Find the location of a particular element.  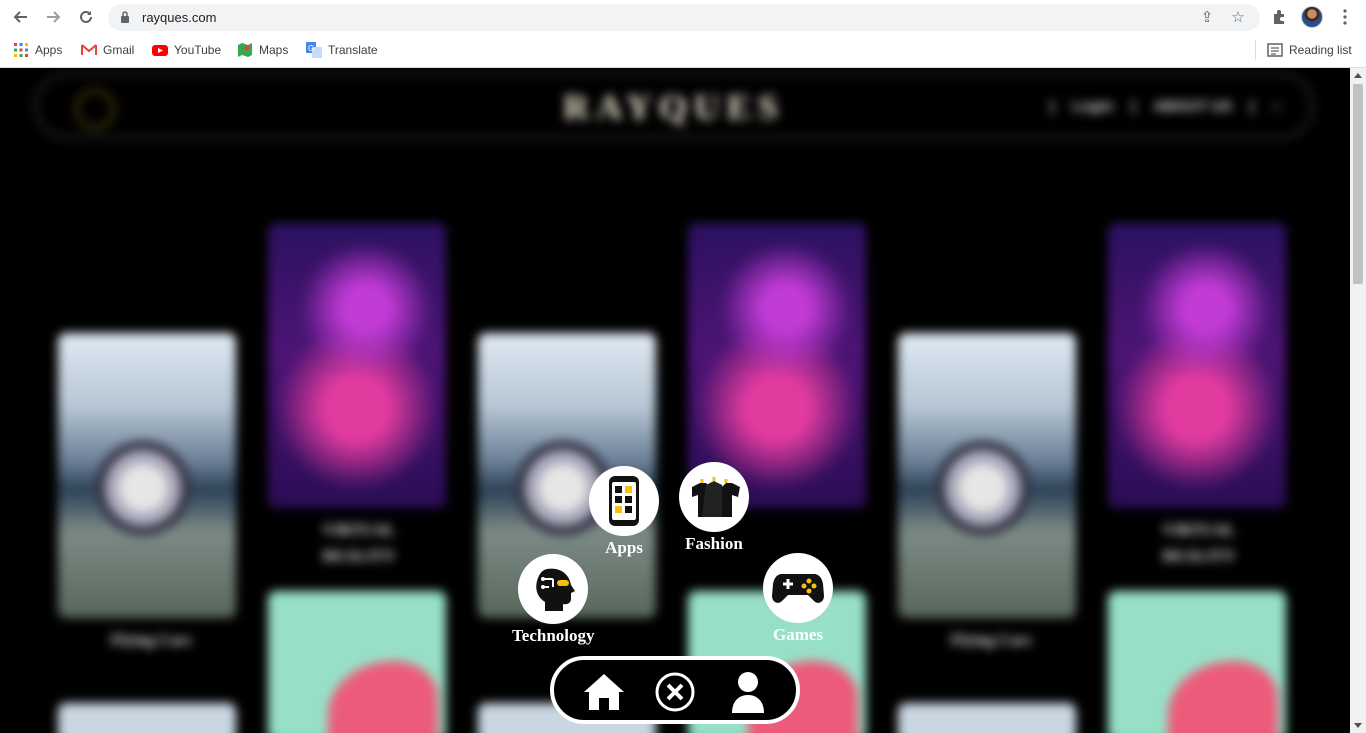

bottom-nav is located at coordinates (675, 690).